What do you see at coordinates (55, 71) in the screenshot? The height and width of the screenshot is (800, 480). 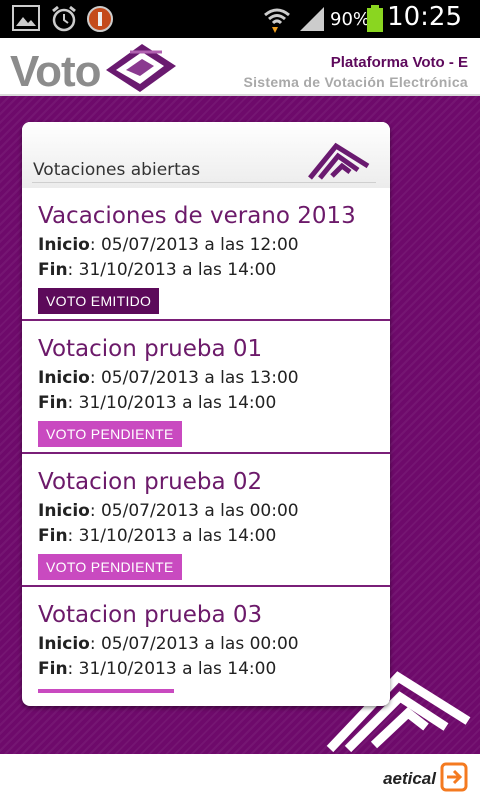 I see `logo-text: Voto` at bounding box center [55, 71].